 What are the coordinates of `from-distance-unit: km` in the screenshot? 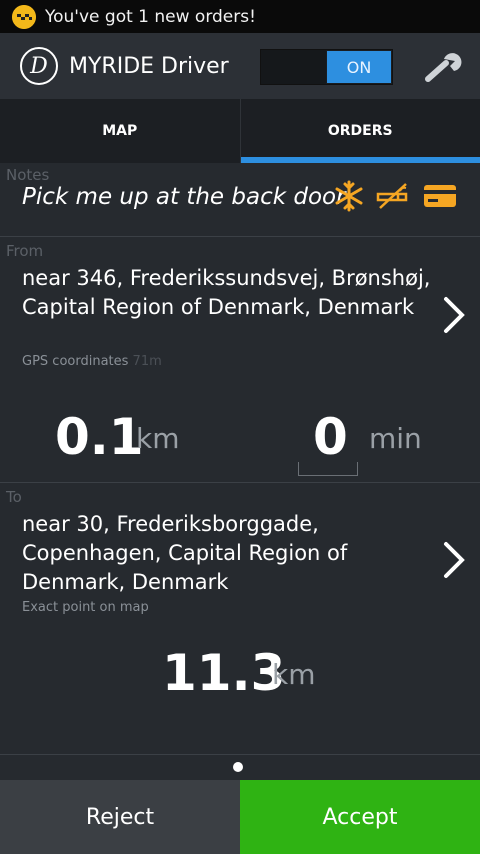 It's located at (158, 438).